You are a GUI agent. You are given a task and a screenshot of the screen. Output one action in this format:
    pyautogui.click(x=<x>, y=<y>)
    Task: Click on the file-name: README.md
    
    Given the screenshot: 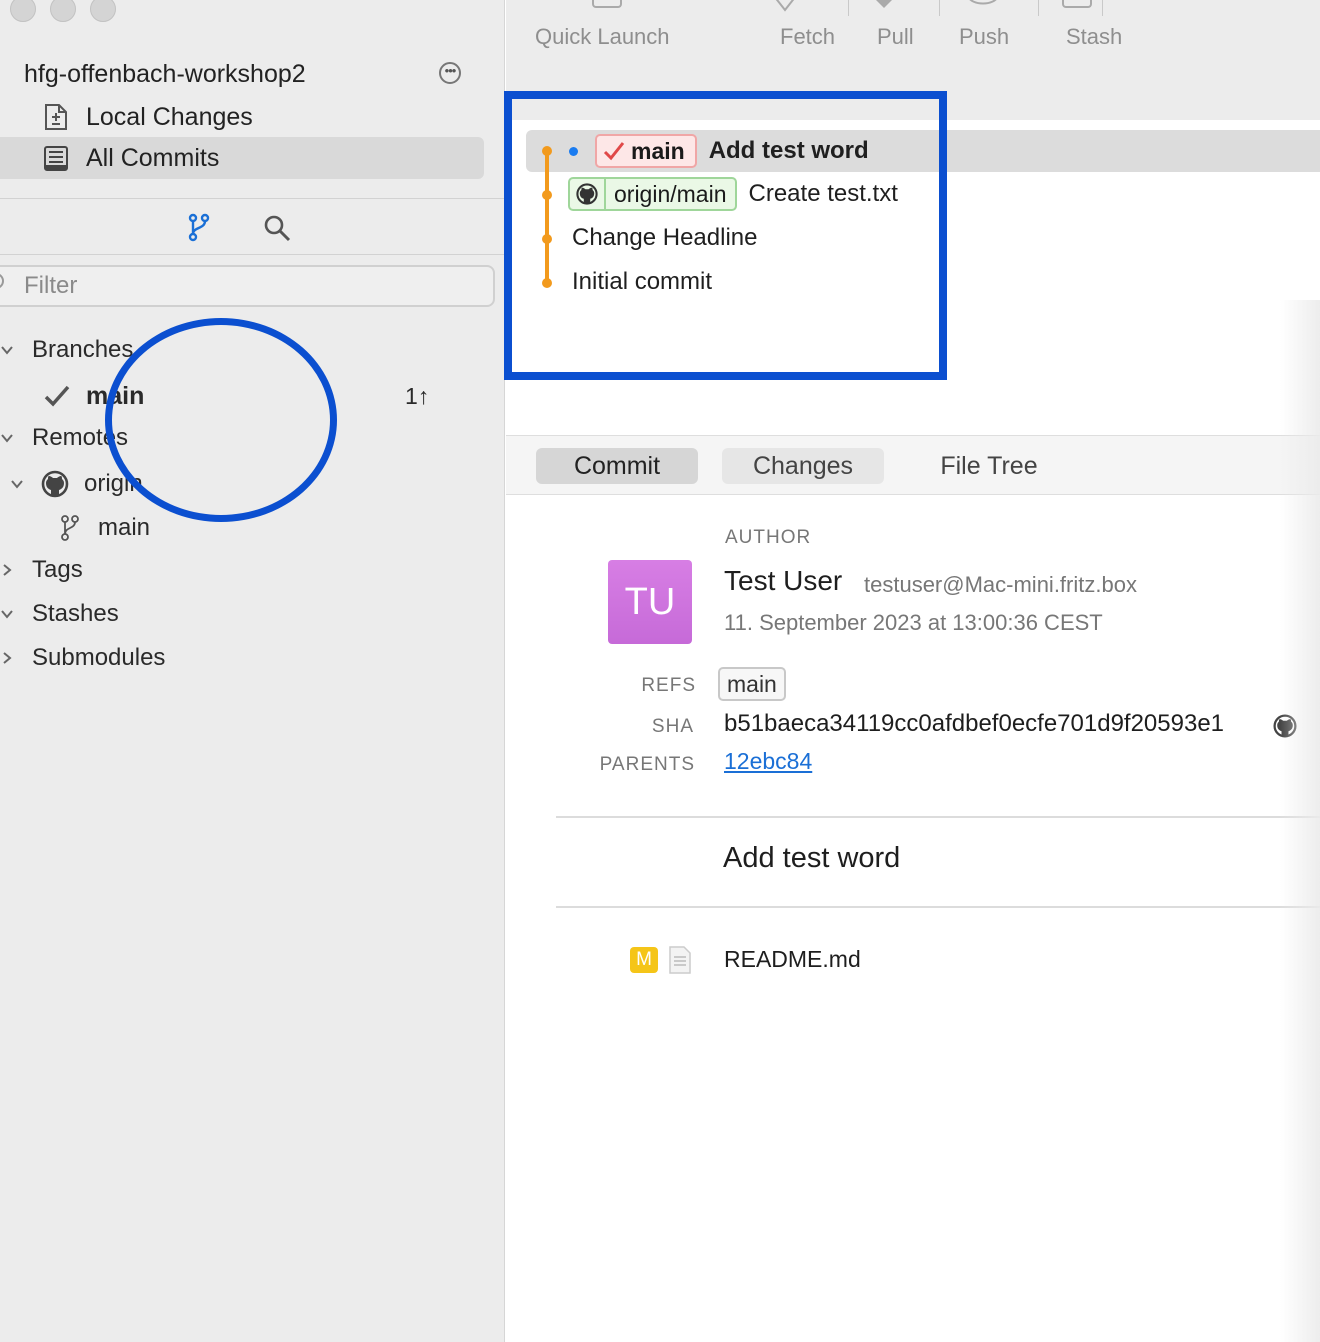 What is the action you would take?
    pyautogui.click(x=792, y=959)
    